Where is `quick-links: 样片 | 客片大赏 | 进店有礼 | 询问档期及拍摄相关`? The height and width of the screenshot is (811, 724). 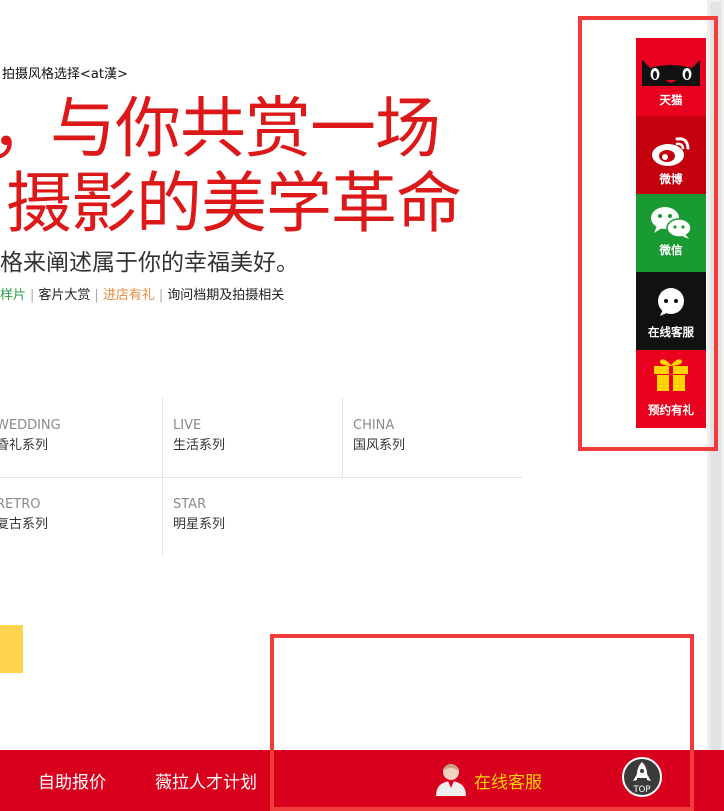 quick-links: 样片 | 客片大赏 | 进店有礼 | 询问档期及拍摄相关 is located at coordinates (142, 293).